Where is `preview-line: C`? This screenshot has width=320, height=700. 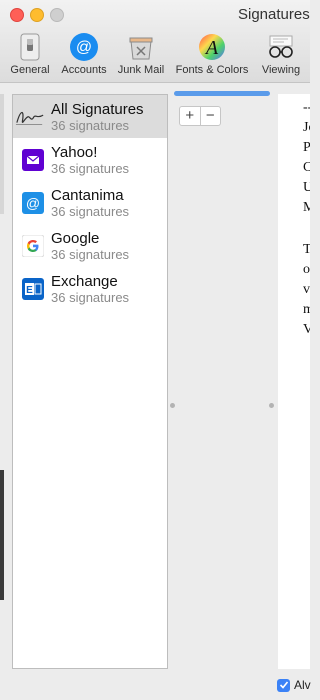 preview-line: C is located at coordinates (306, 167).